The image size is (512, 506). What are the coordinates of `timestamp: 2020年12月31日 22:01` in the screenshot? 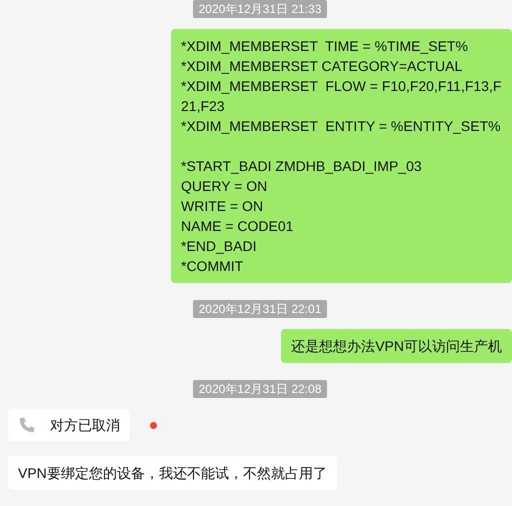 It's located at (260, 309).